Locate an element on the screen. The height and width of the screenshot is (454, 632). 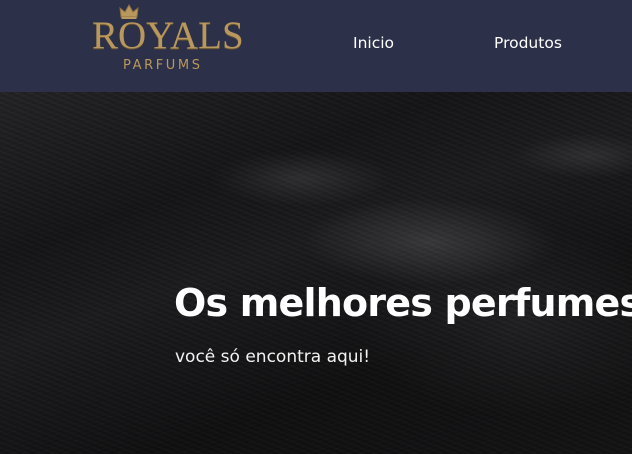
nav-link-inicio: Inicio is located at coordinates (373, 43).